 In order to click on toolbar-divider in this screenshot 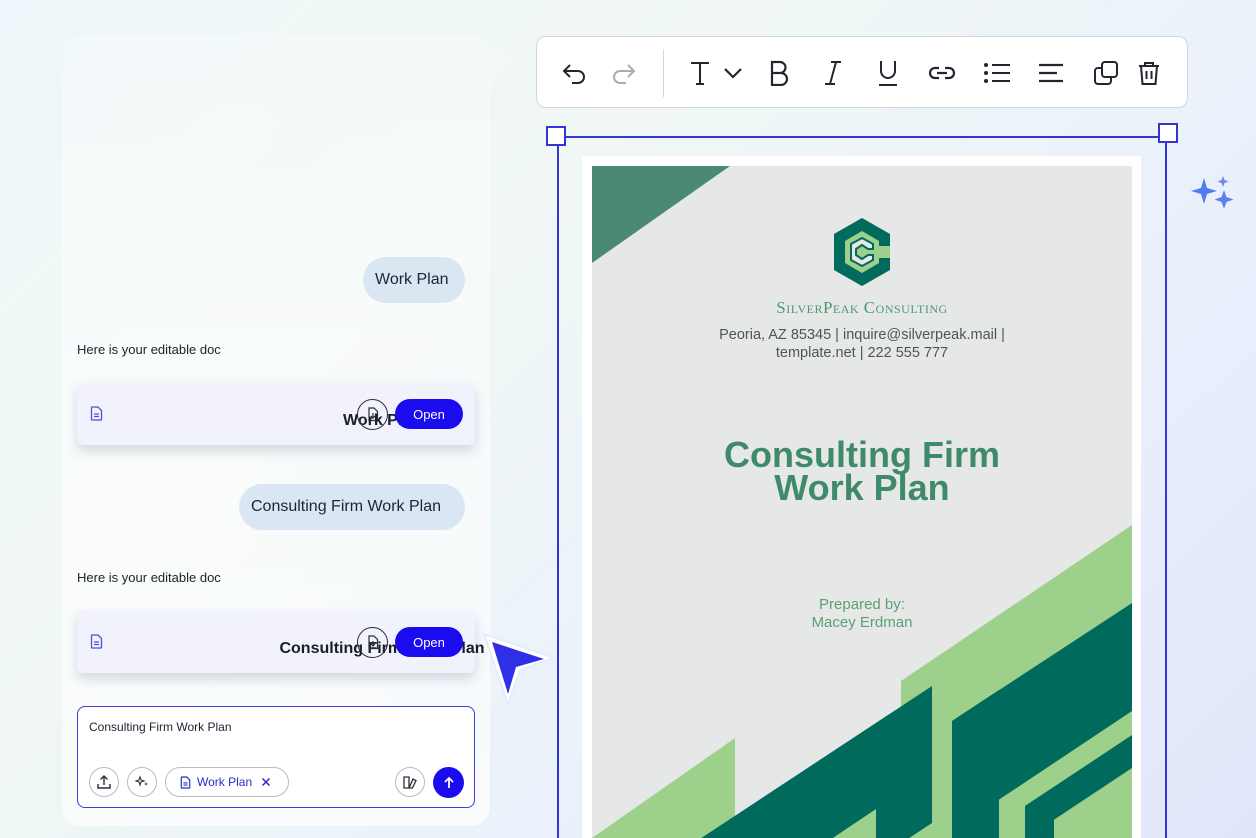, I will do `click(663, 73)`.